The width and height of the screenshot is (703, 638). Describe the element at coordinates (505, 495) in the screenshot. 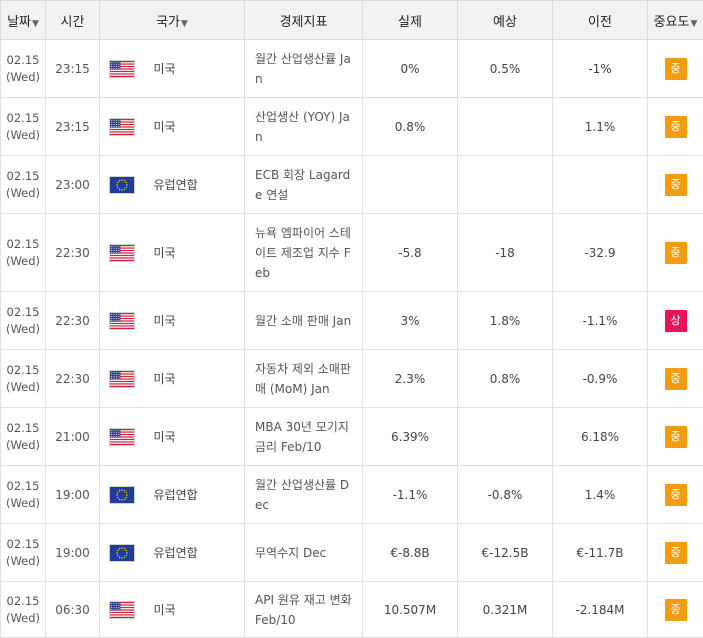

I see `forecast-cell: -0.8%` at that location.